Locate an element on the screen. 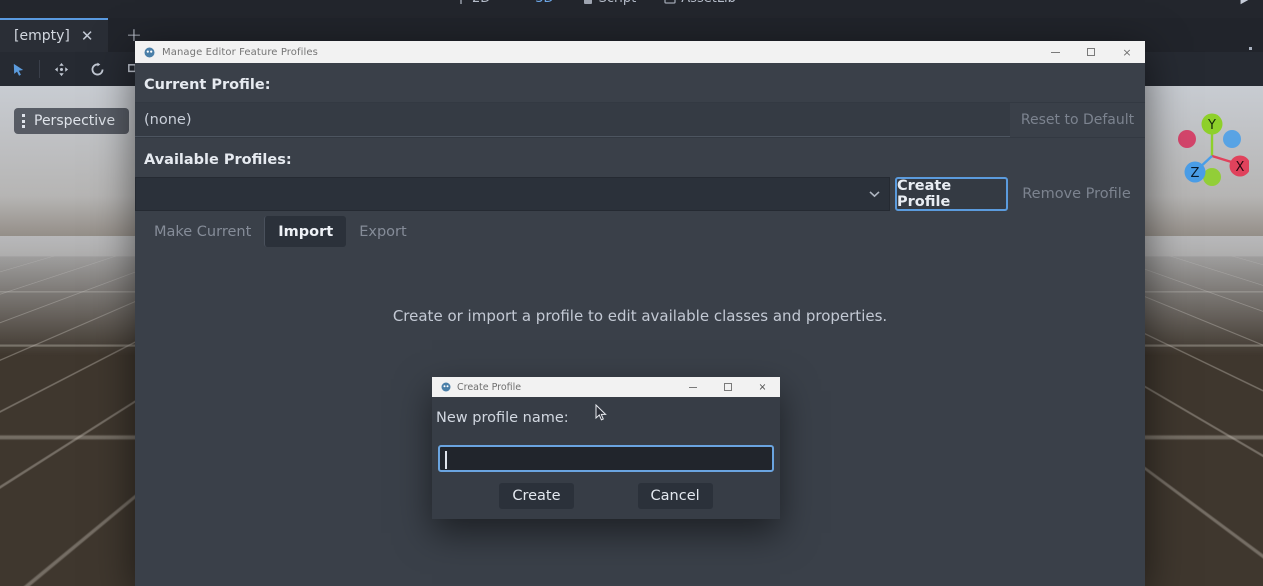  tab-make-current: Make Current is located at coordinates (202, 231).